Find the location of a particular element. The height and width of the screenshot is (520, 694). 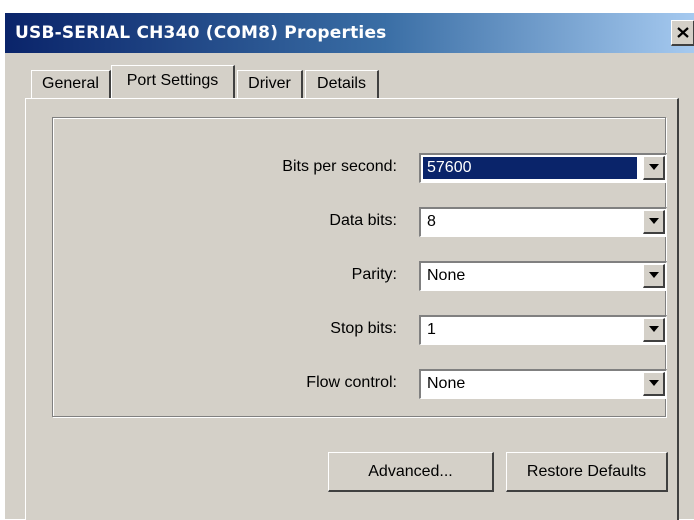

bits-per-second-dropdown-button is located at coordinates (654, 168).